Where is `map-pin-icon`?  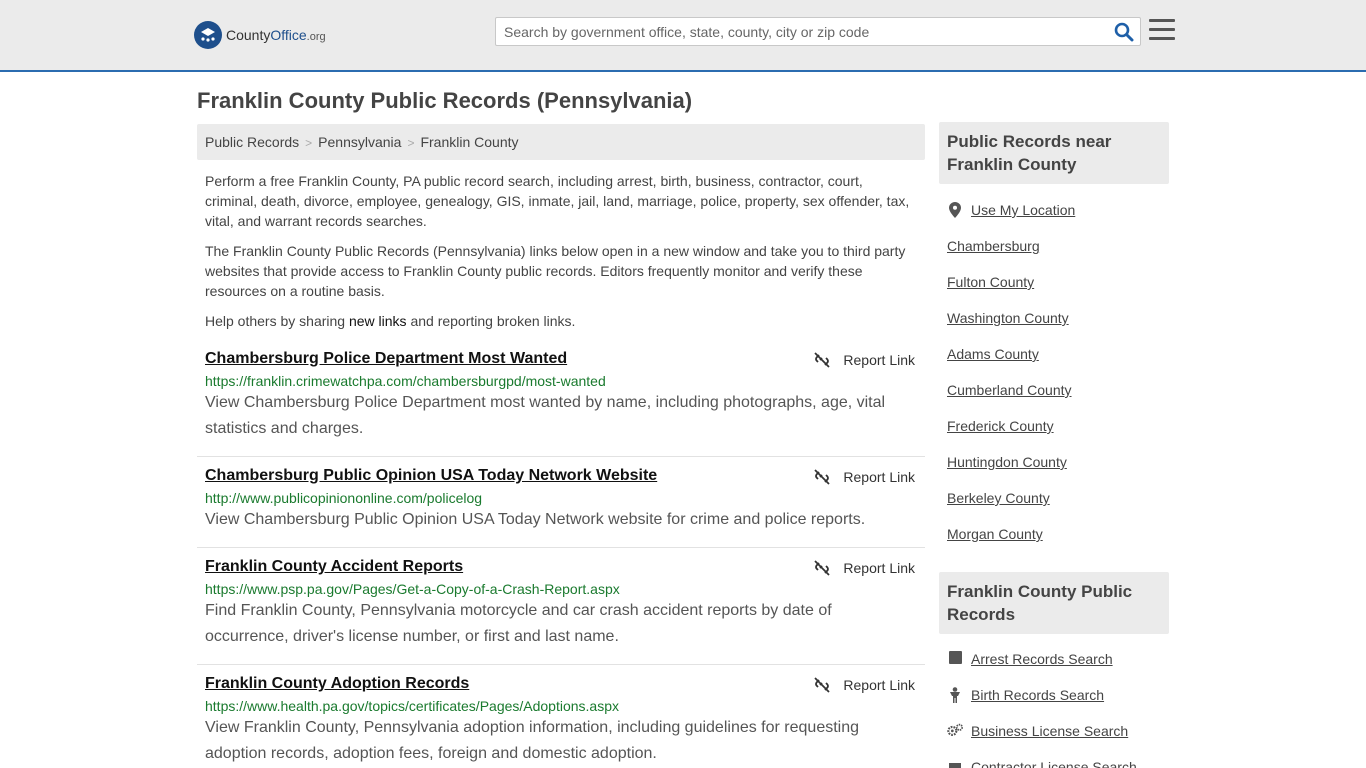 map-pin-icon is located at coordinates (955, 210).